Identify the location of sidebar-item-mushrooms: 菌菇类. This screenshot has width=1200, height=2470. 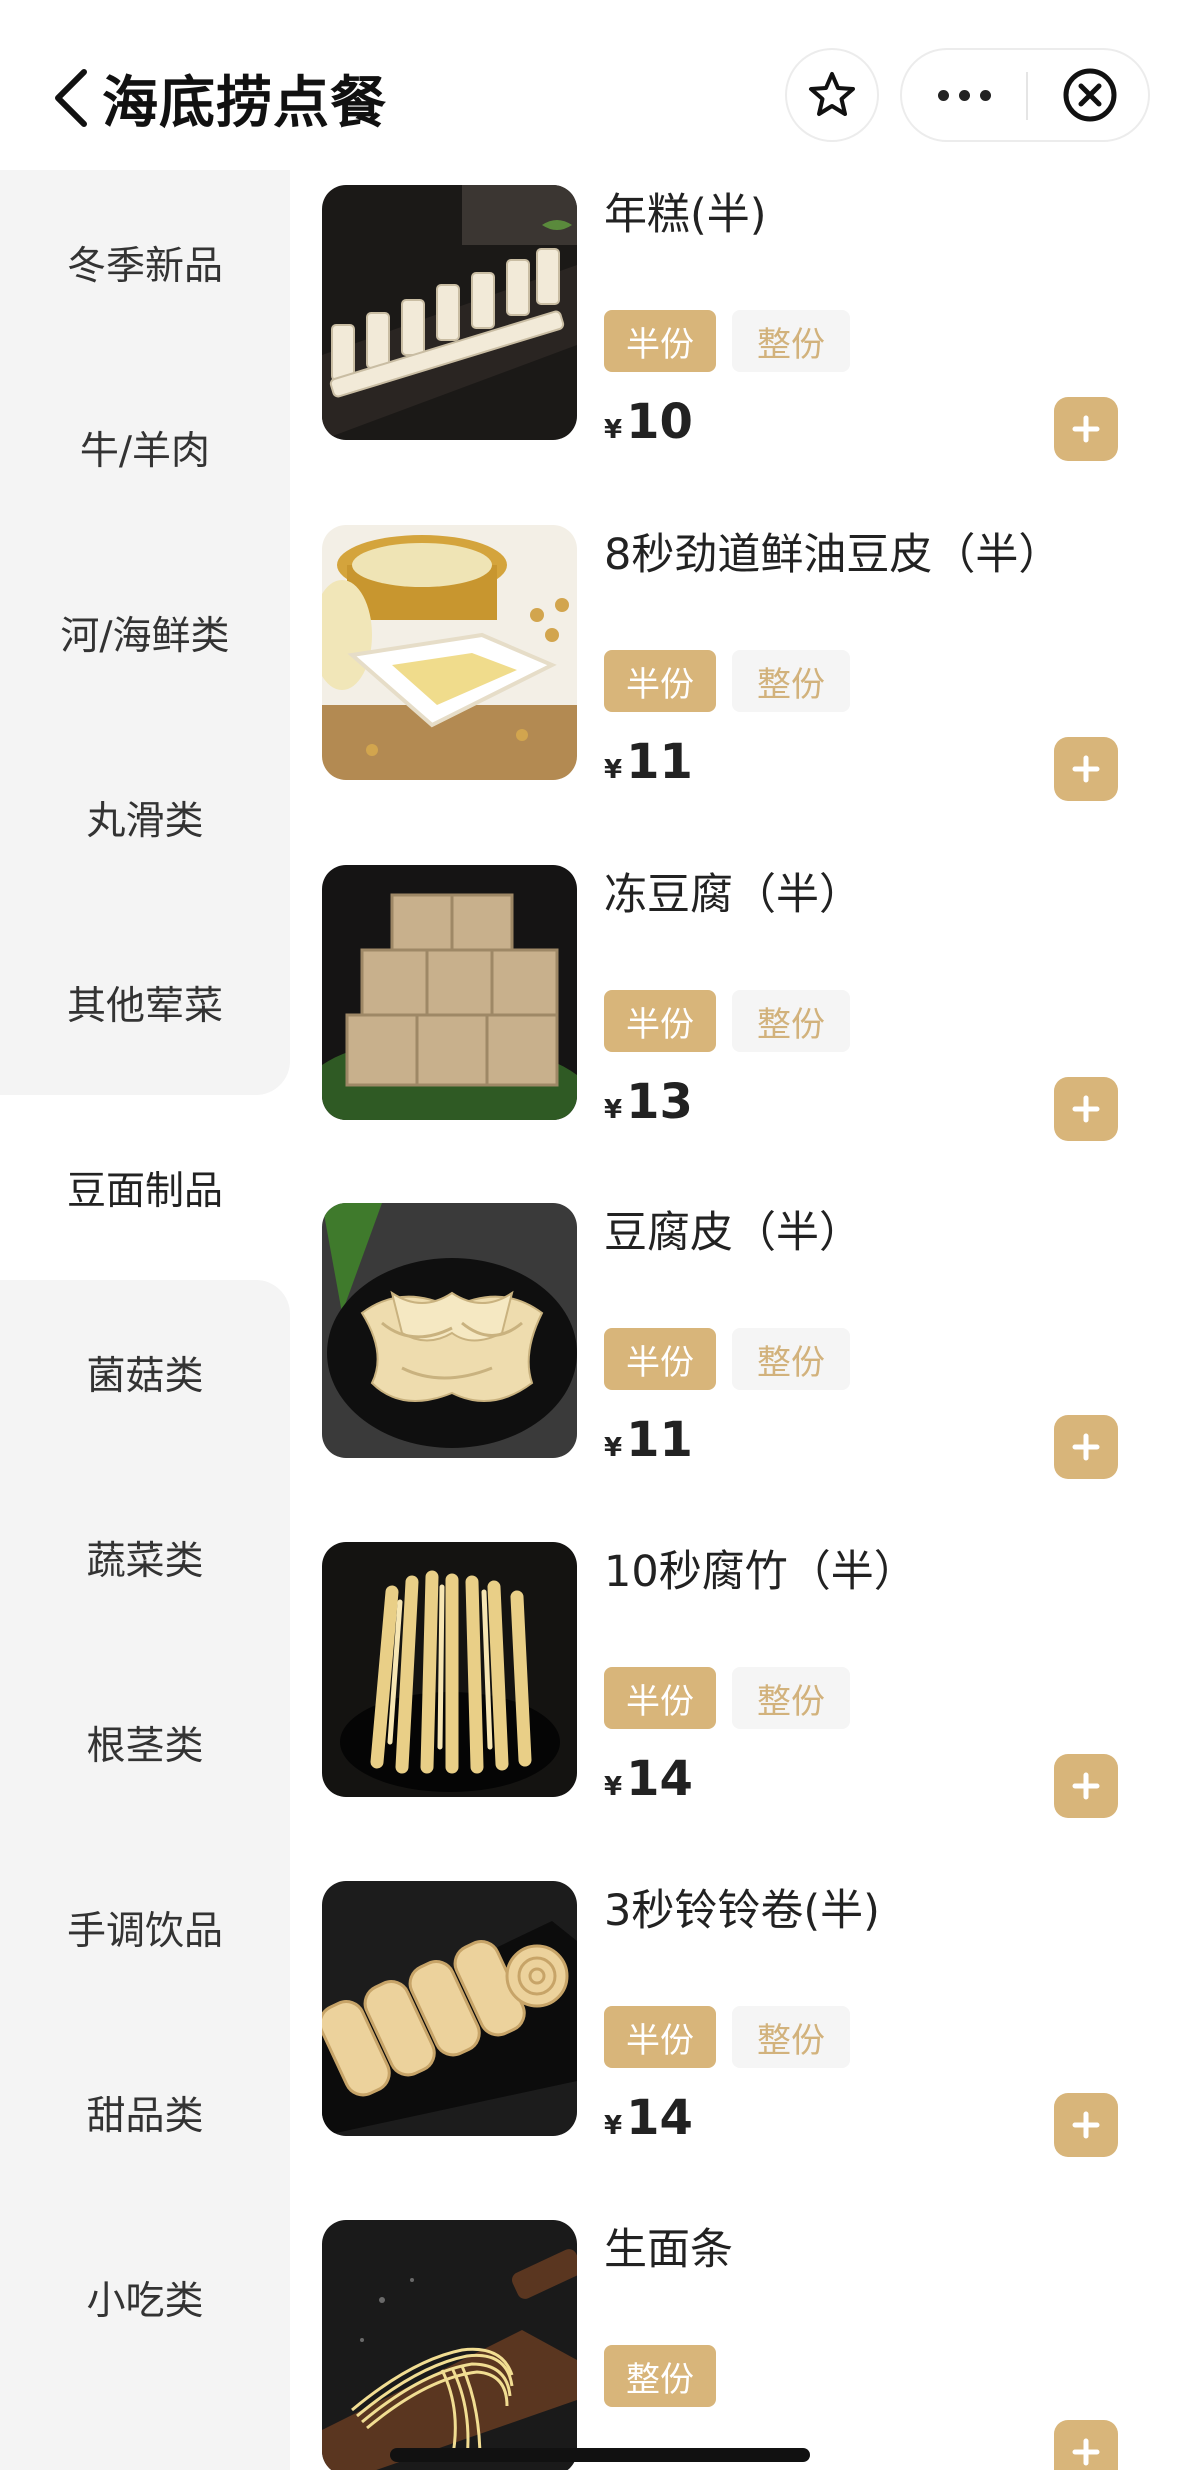
(145, 1372).